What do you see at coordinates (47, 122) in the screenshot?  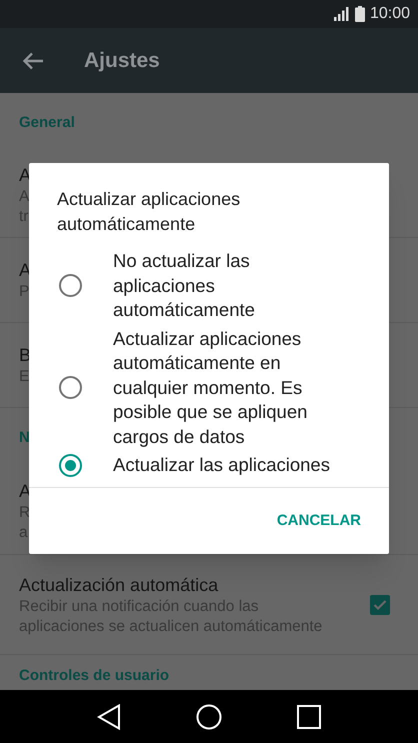 I see `section-header: General` at bounding box center [47, 122].